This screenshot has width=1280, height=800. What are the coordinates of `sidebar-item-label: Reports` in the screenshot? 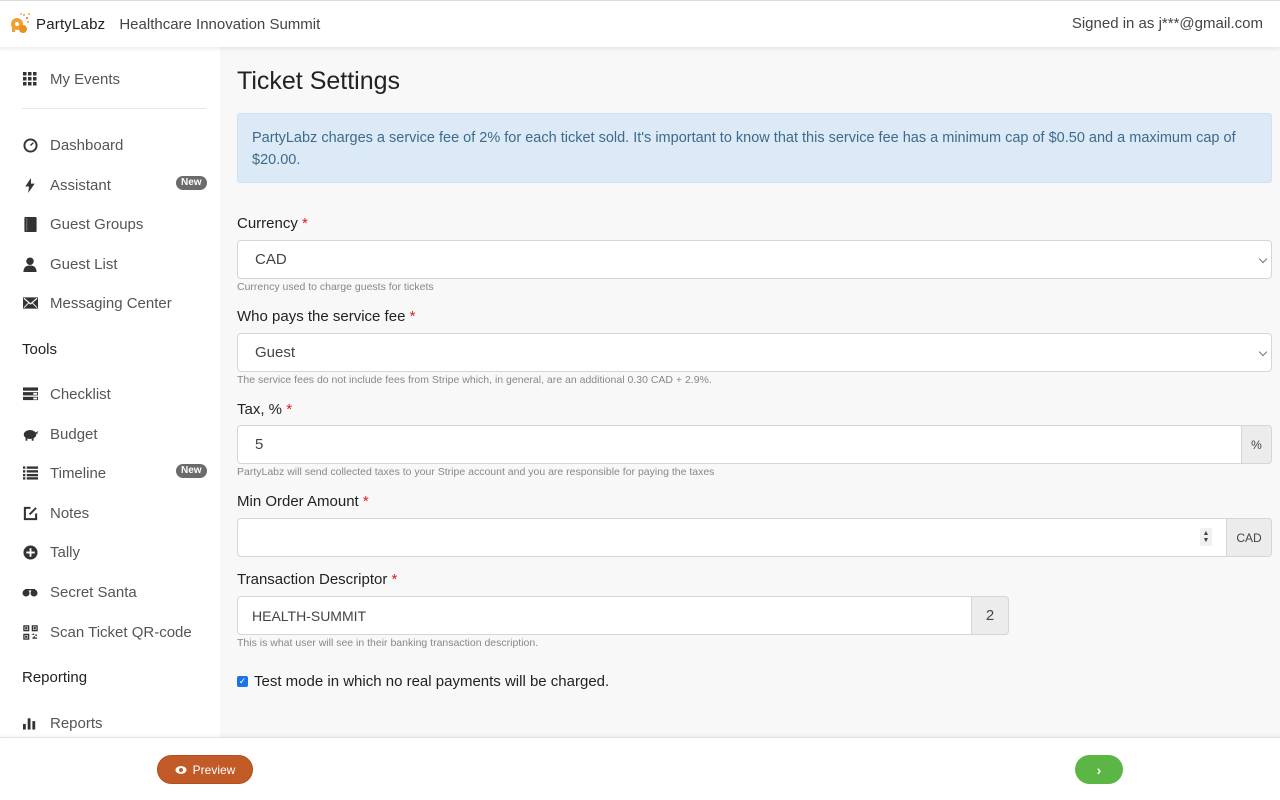 It's located at (76, 723).